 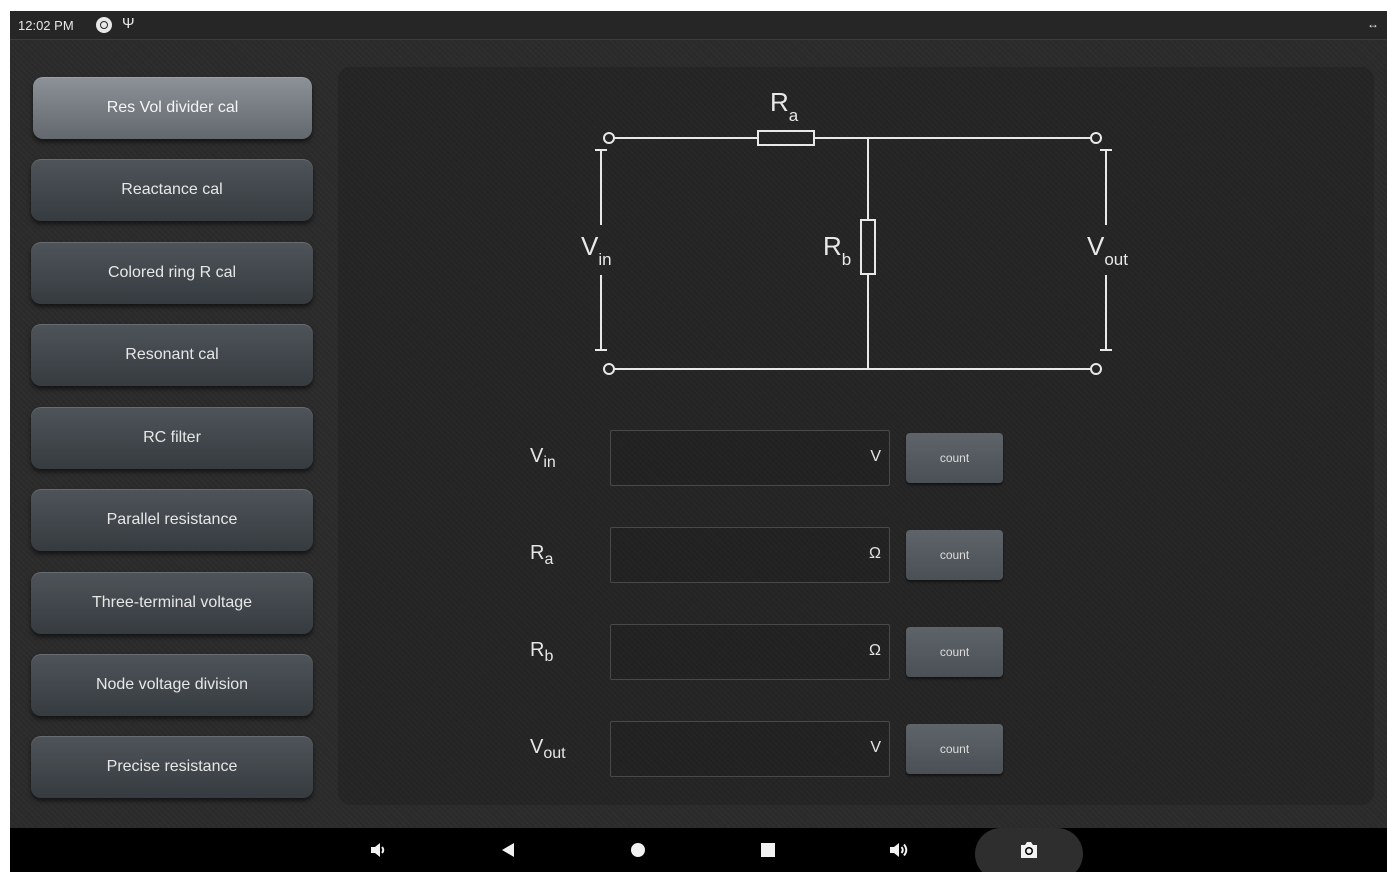 I want to click on vout-field-label: Vout, so click(x=548, y=749).